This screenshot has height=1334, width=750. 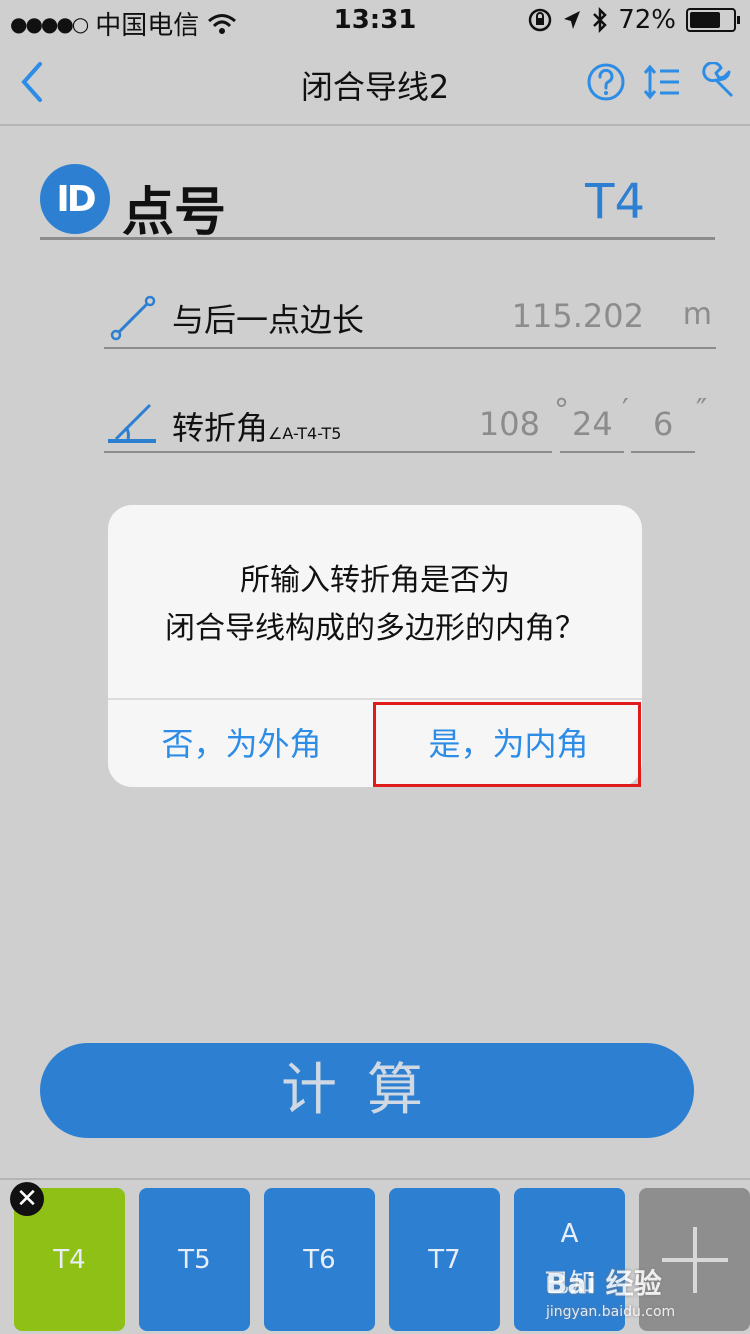 I want to click on point-value: T4, so click(x=615, y=202).